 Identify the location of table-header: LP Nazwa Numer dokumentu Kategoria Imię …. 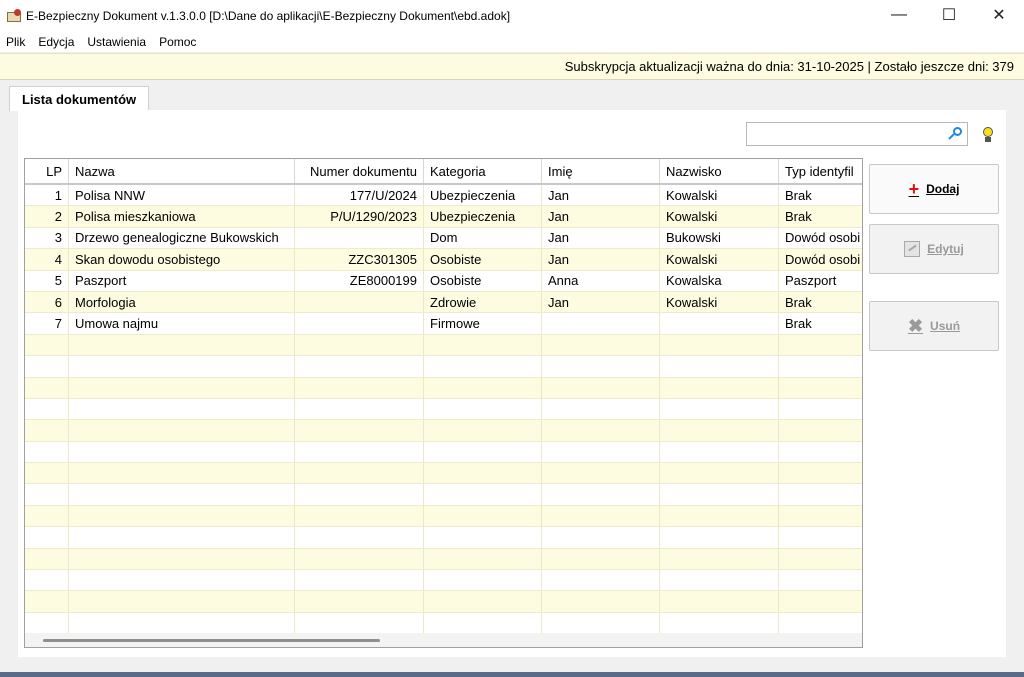
(443, 172).